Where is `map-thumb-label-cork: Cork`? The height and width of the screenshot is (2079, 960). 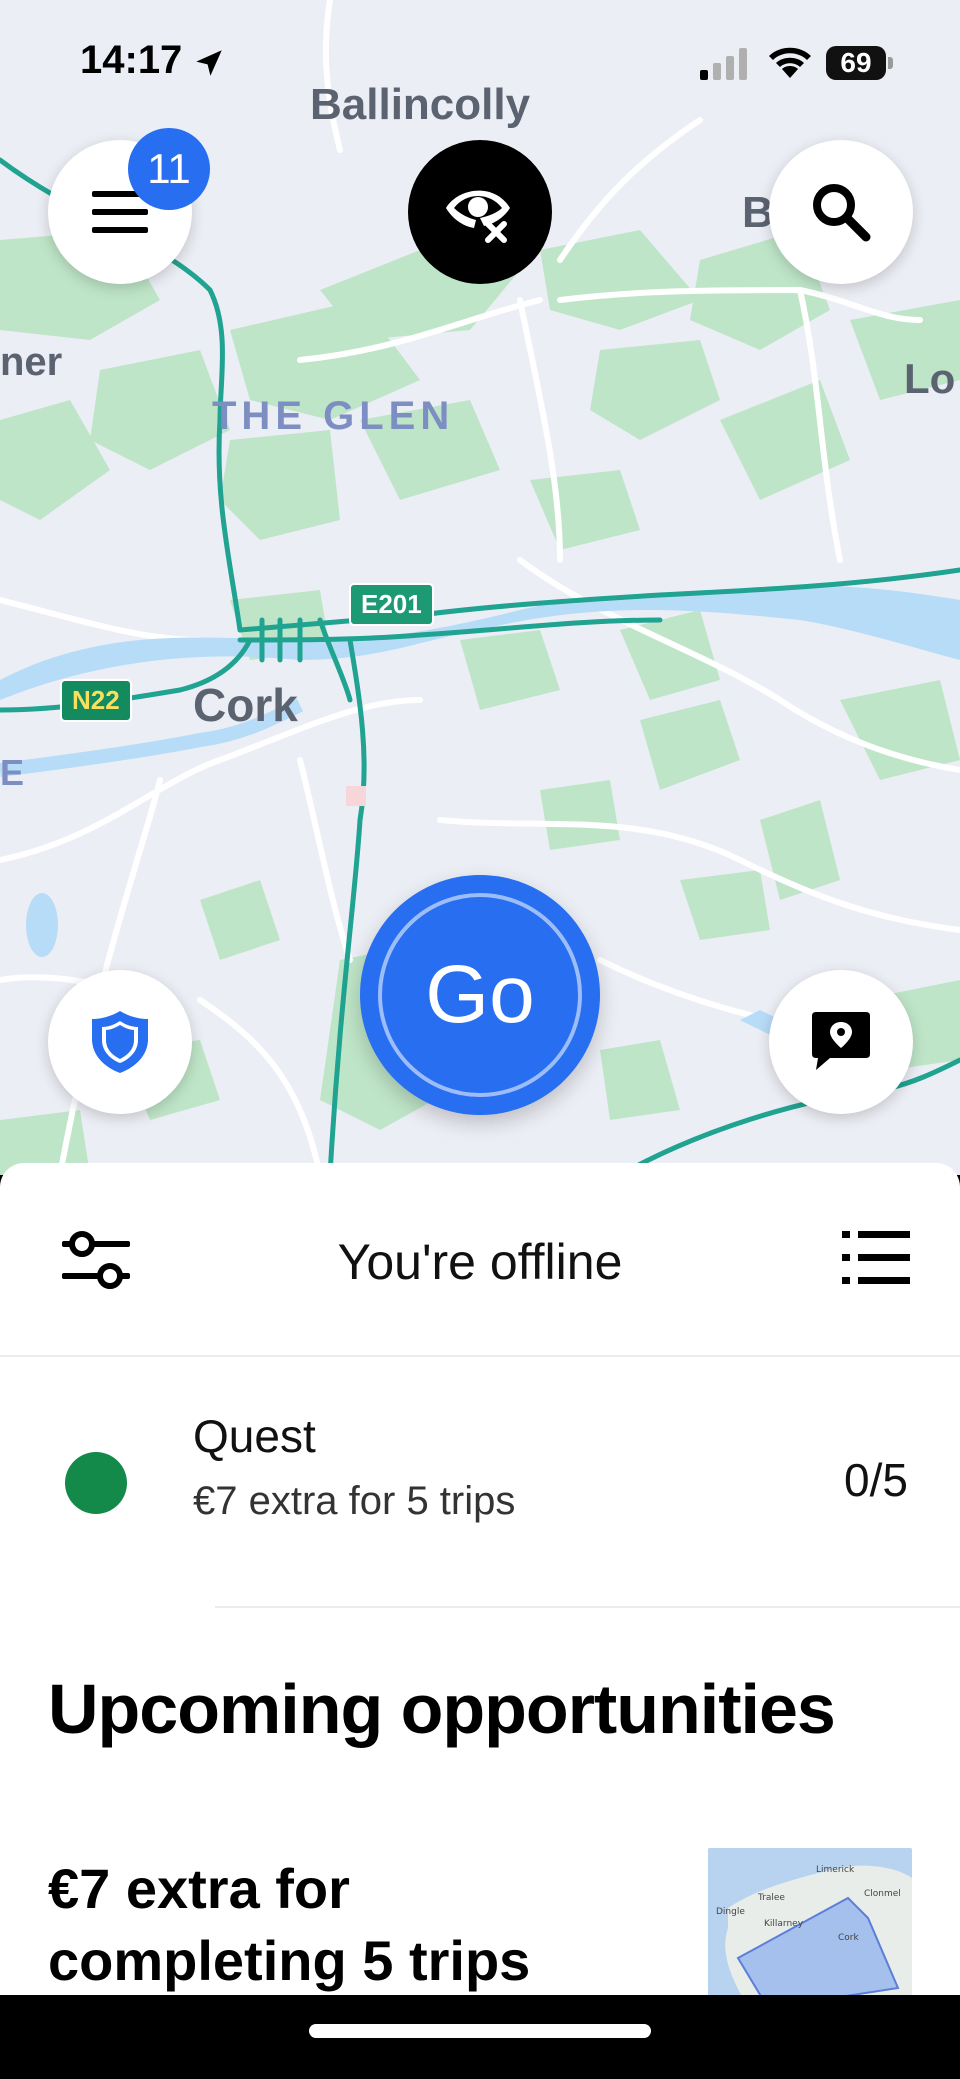
map-thumb-label-cork: Cork is located at coordinates (848, 1938).